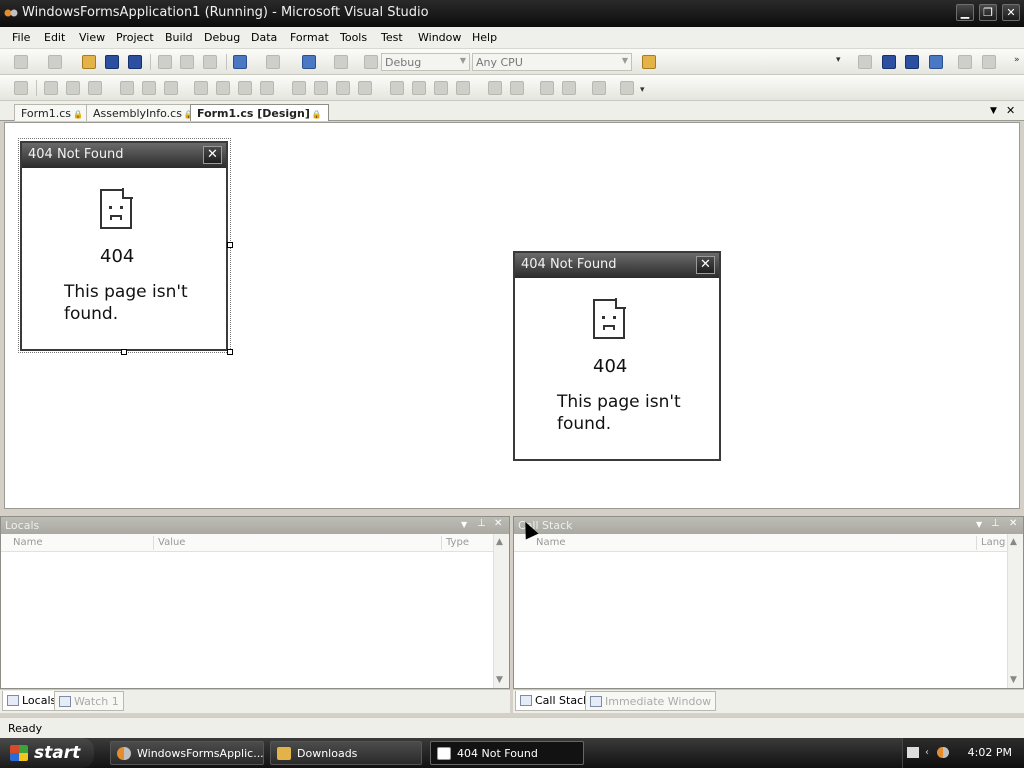  What do you see at coordinates (264, 37) in the screenshot?
I see `menu-data: Data` at bounding box center [264, 37].